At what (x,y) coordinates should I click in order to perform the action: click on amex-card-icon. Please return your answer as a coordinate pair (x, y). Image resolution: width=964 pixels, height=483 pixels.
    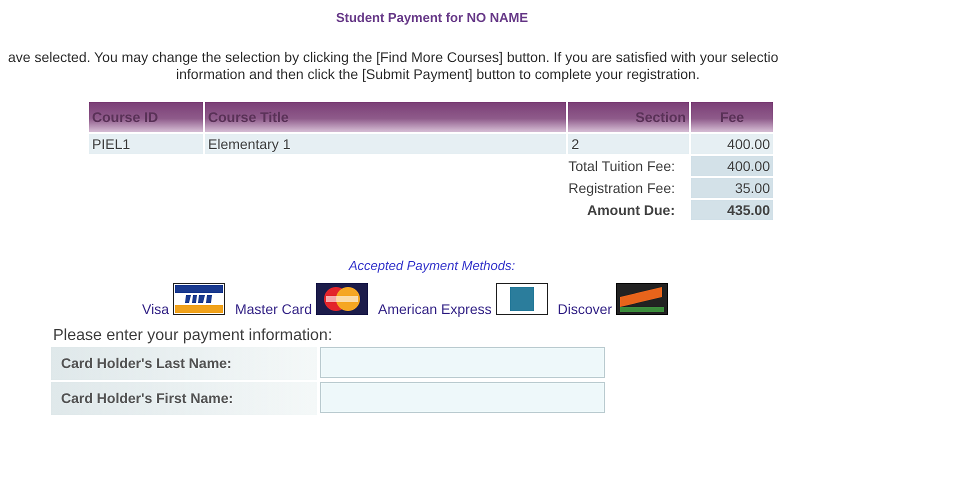
    Looking at the image, I should click on (522, 299).